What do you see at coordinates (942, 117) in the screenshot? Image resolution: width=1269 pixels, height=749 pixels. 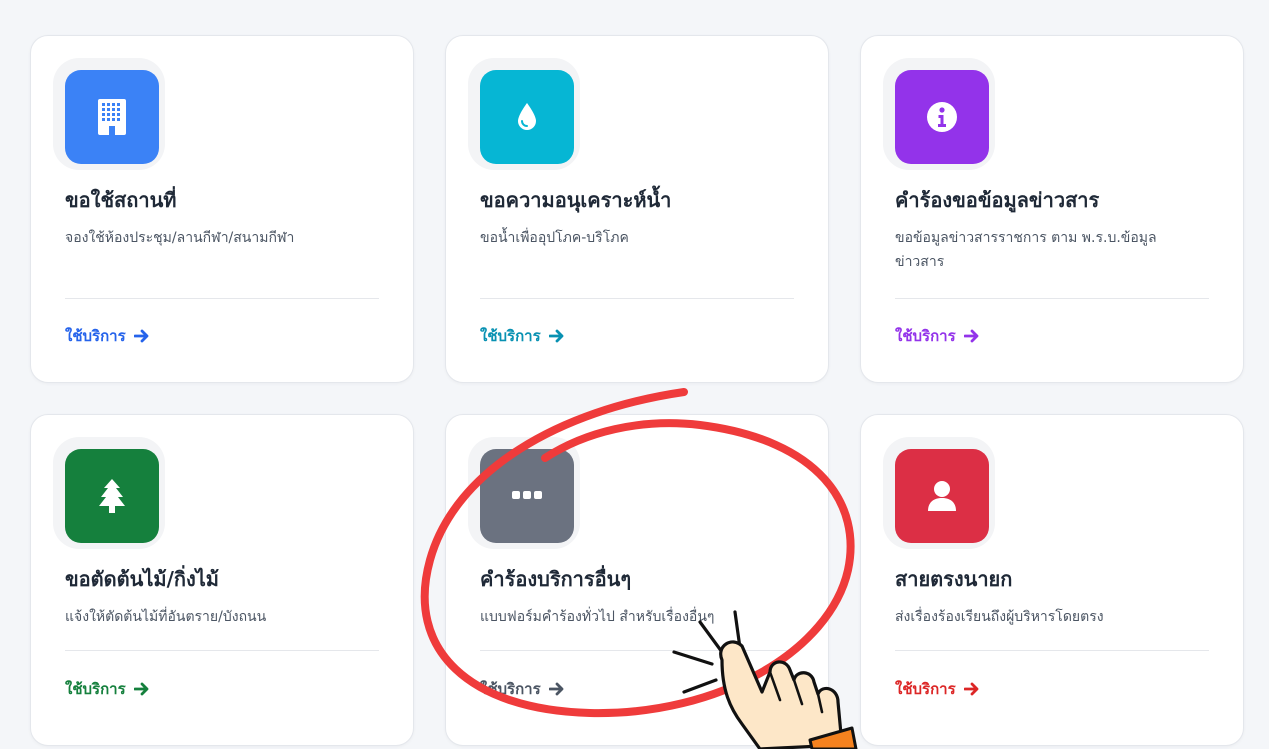 I see `info-icon` at bounding box center [942, 117].